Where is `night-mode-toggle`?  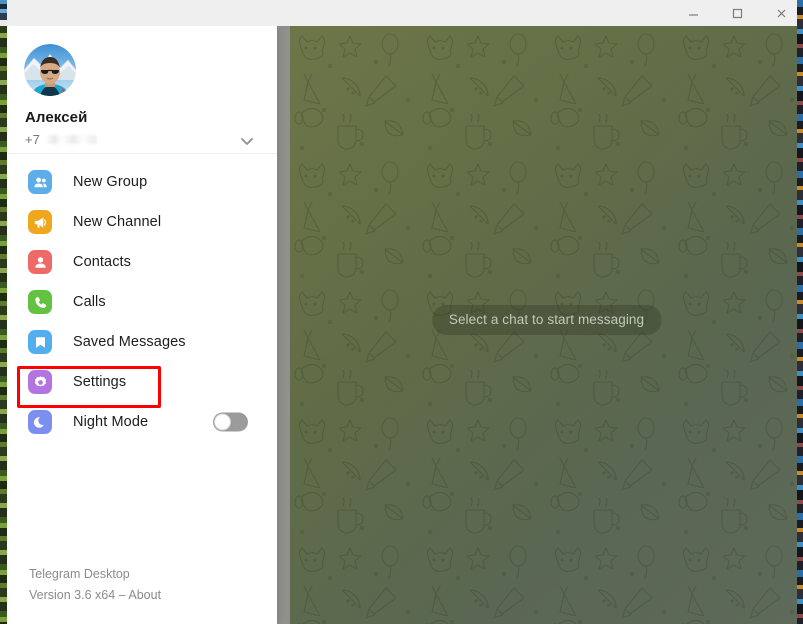 night-mode-toggle is located at coordinates (230, 422).